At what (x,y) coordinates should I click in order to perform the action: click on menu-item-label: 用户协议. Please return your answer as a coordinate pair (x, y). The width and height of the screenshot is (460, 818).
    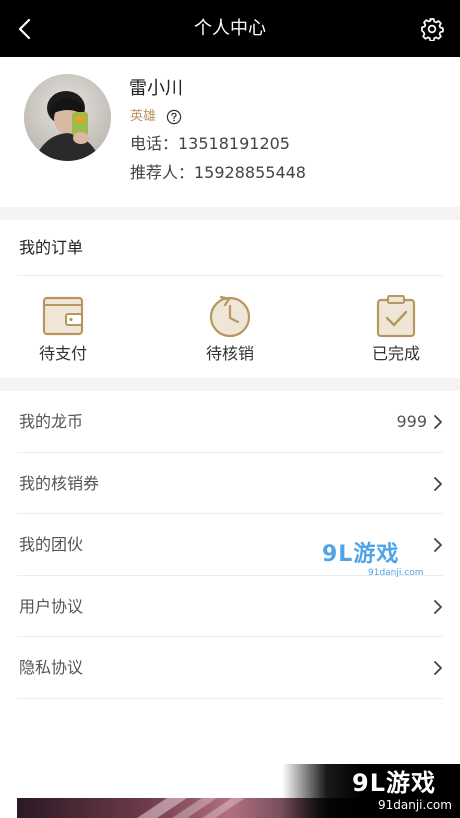
    Looking at the image, I should click on (51, 606).